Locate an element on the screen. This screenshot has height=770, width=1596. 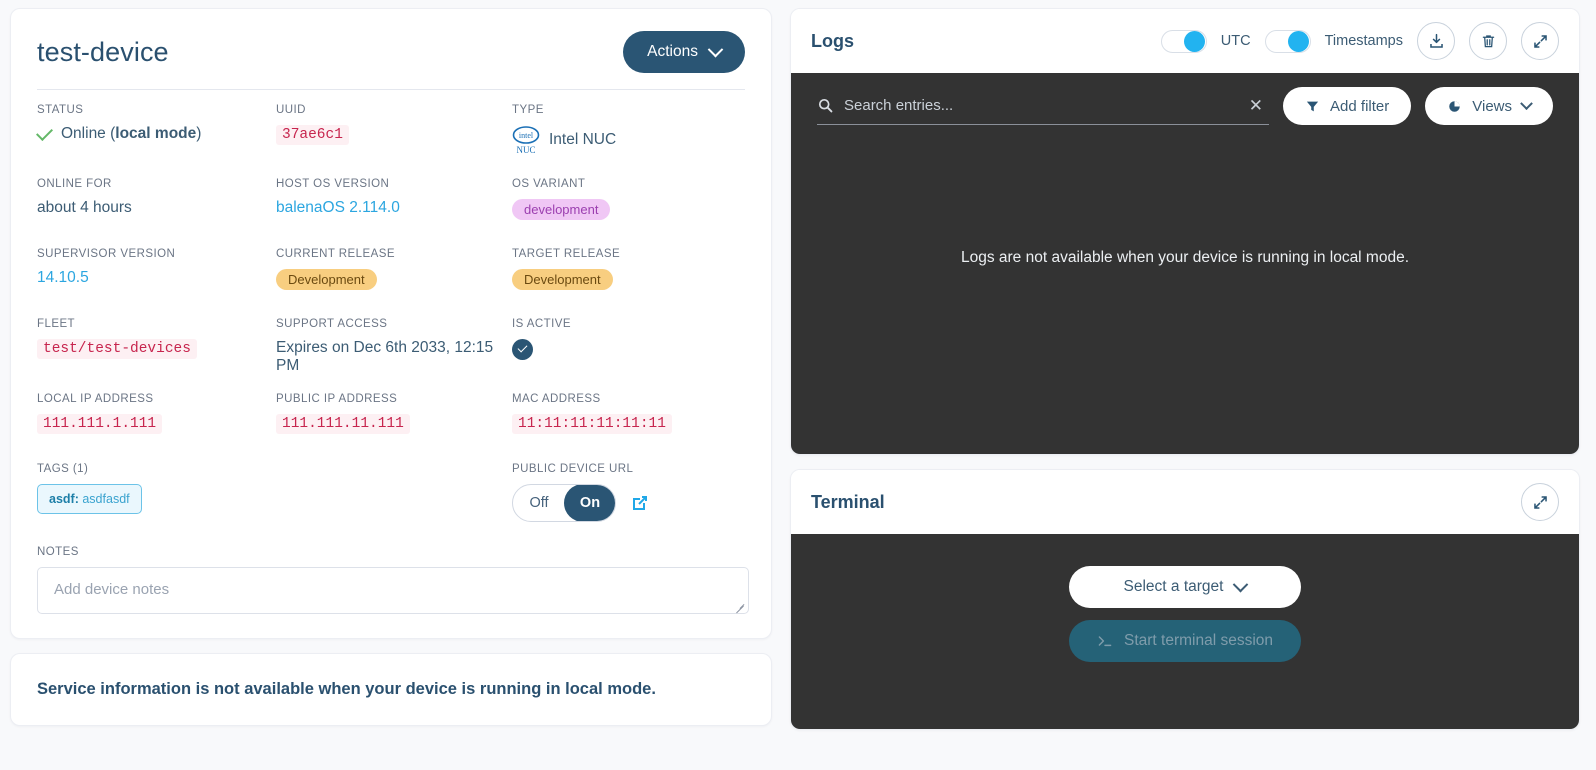
tag-chip: asdf: asdfasdf is located at coordinates (89, 499).